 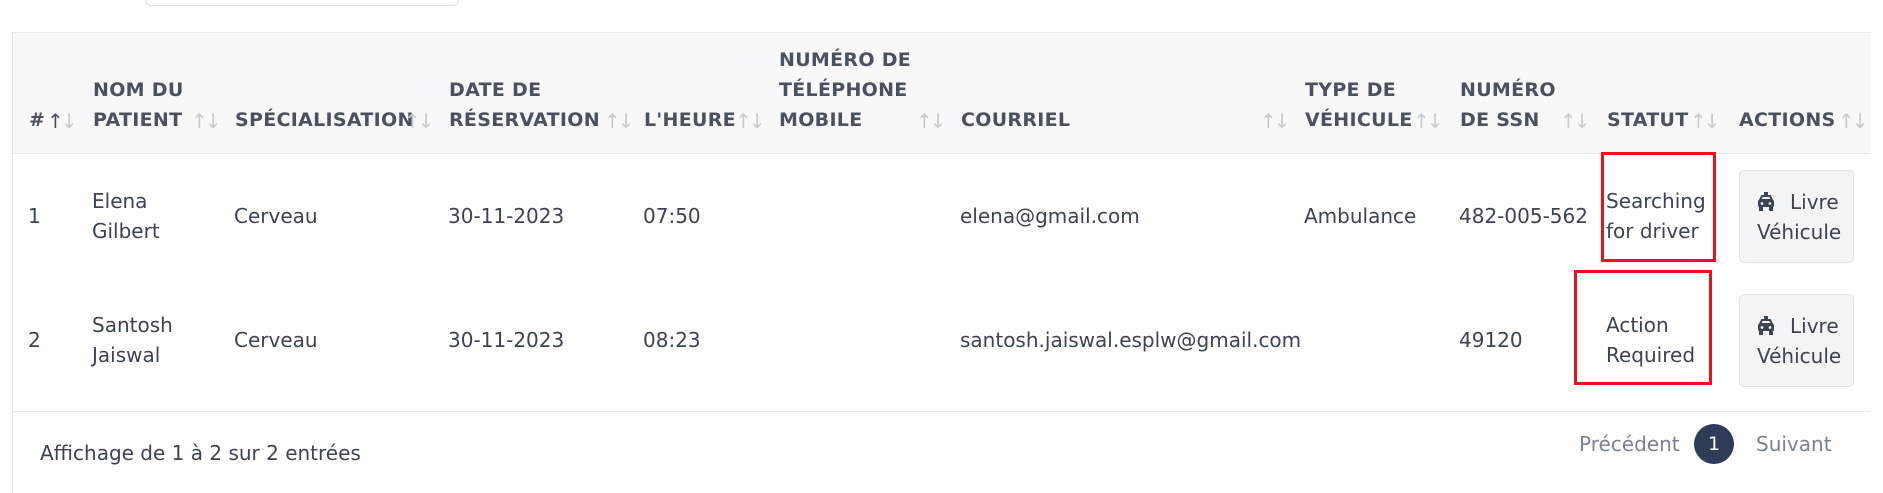 I want to click on col-header-courriel: COURRIEL, so click(x=1015, y=120).